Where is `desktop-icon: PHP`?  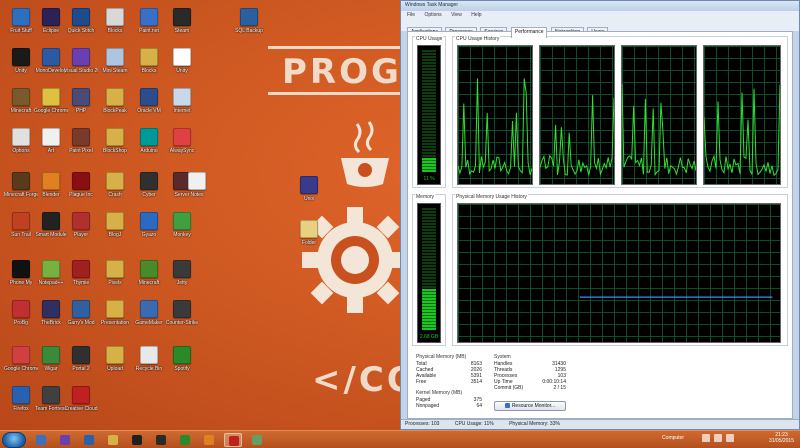 desktop-icon: PHP is located at coordinates (81, 101).